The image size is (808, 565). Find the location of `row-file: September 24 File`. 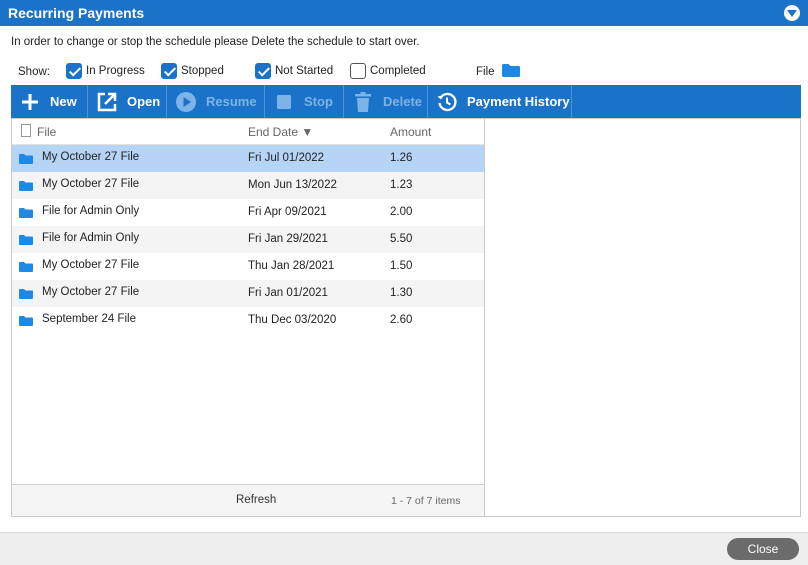

row-file: September 24 File is located at coordinates (89, 319).